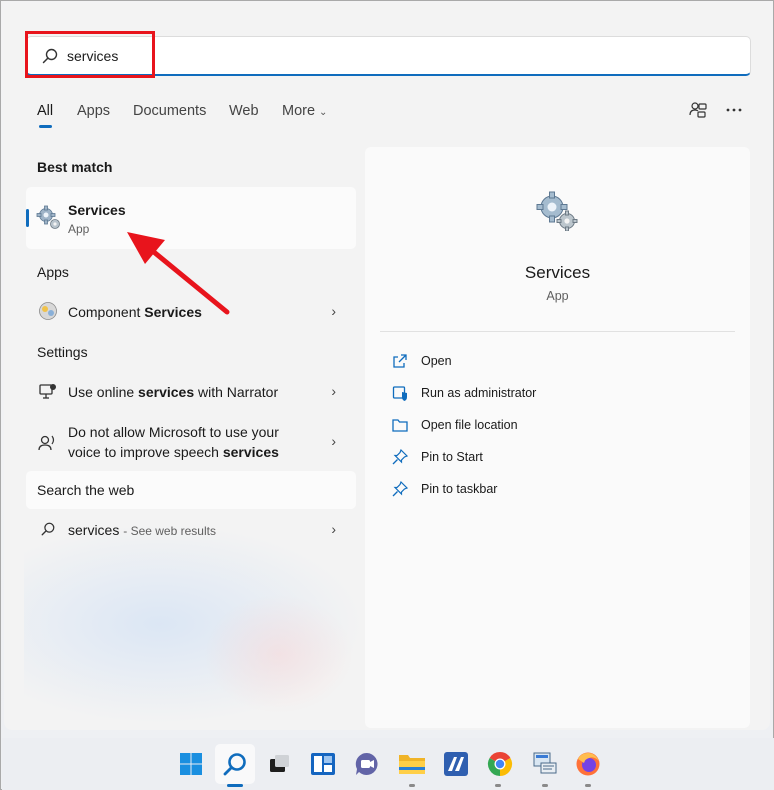  What do you see at coordinates (103, 392) in the screenshot?
I see `label-prefix: Use online` at bounding box center [103, 392].